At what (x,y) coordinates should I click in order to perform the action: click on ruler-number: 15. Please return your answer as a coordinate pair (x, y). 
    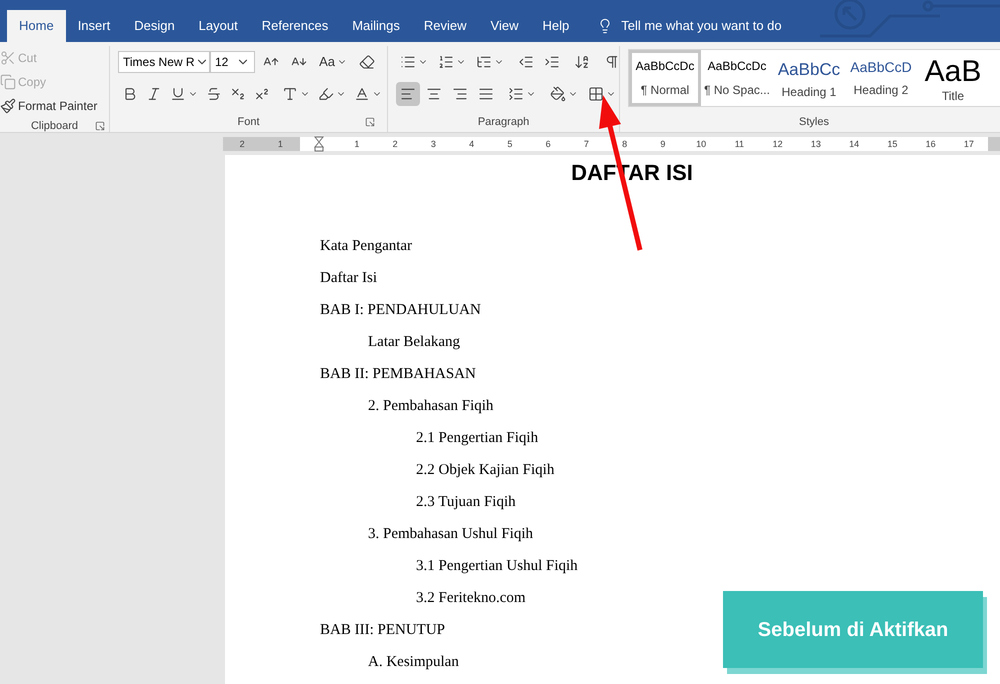
    Looking at the image, I should click on (892, 144).